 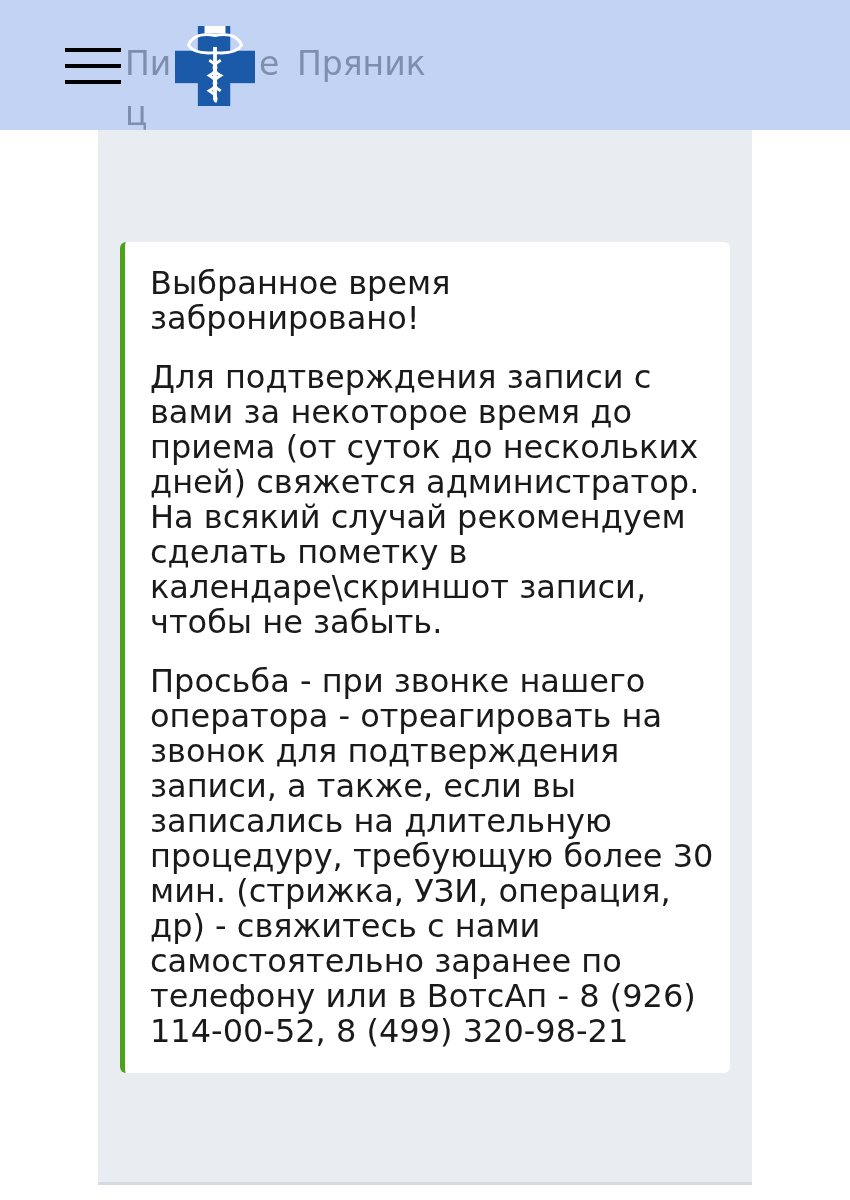 What do you see at coordinates (301, 301) in the screenshot?
I see `message-title: Выбранное время забронировано!` at bounding box center [301, 301].